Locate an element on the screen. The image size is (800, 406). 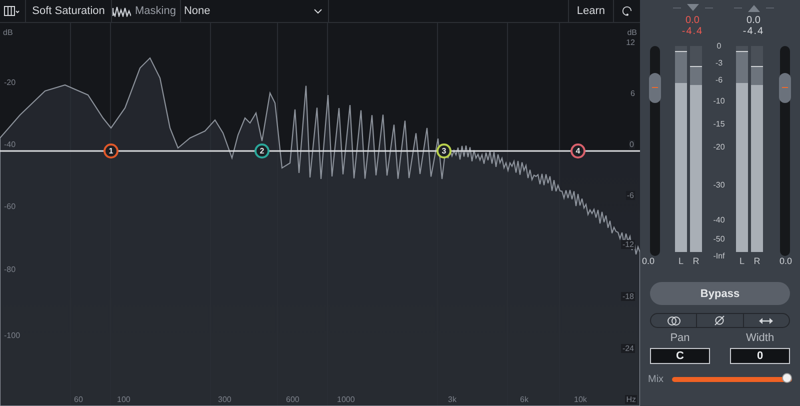
scale-label: -40 is located at coordinates (719, 220).